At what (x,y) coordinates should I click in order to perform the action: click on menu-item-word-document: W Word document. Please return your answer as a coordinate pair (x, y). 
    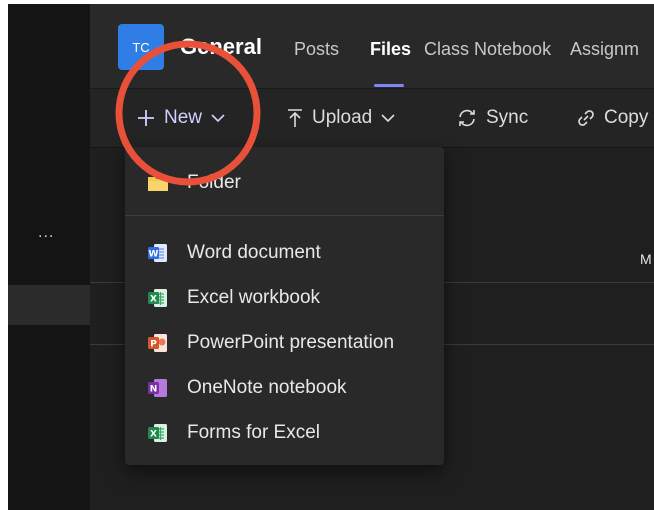
    Looking at the image, I should click on (284, 253).